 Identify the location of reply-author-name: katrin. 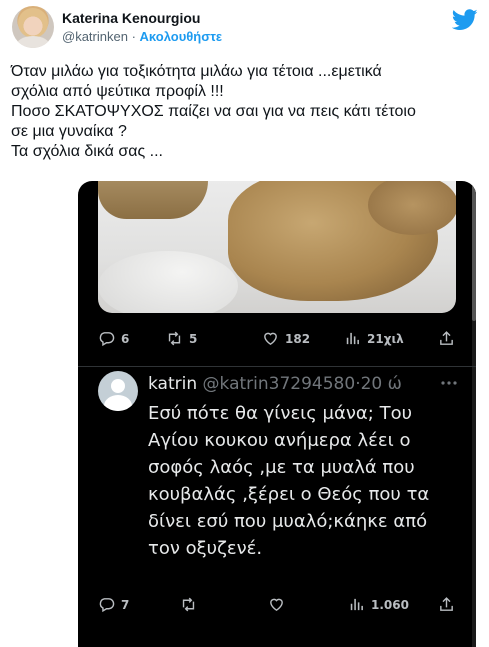
(173, 384).